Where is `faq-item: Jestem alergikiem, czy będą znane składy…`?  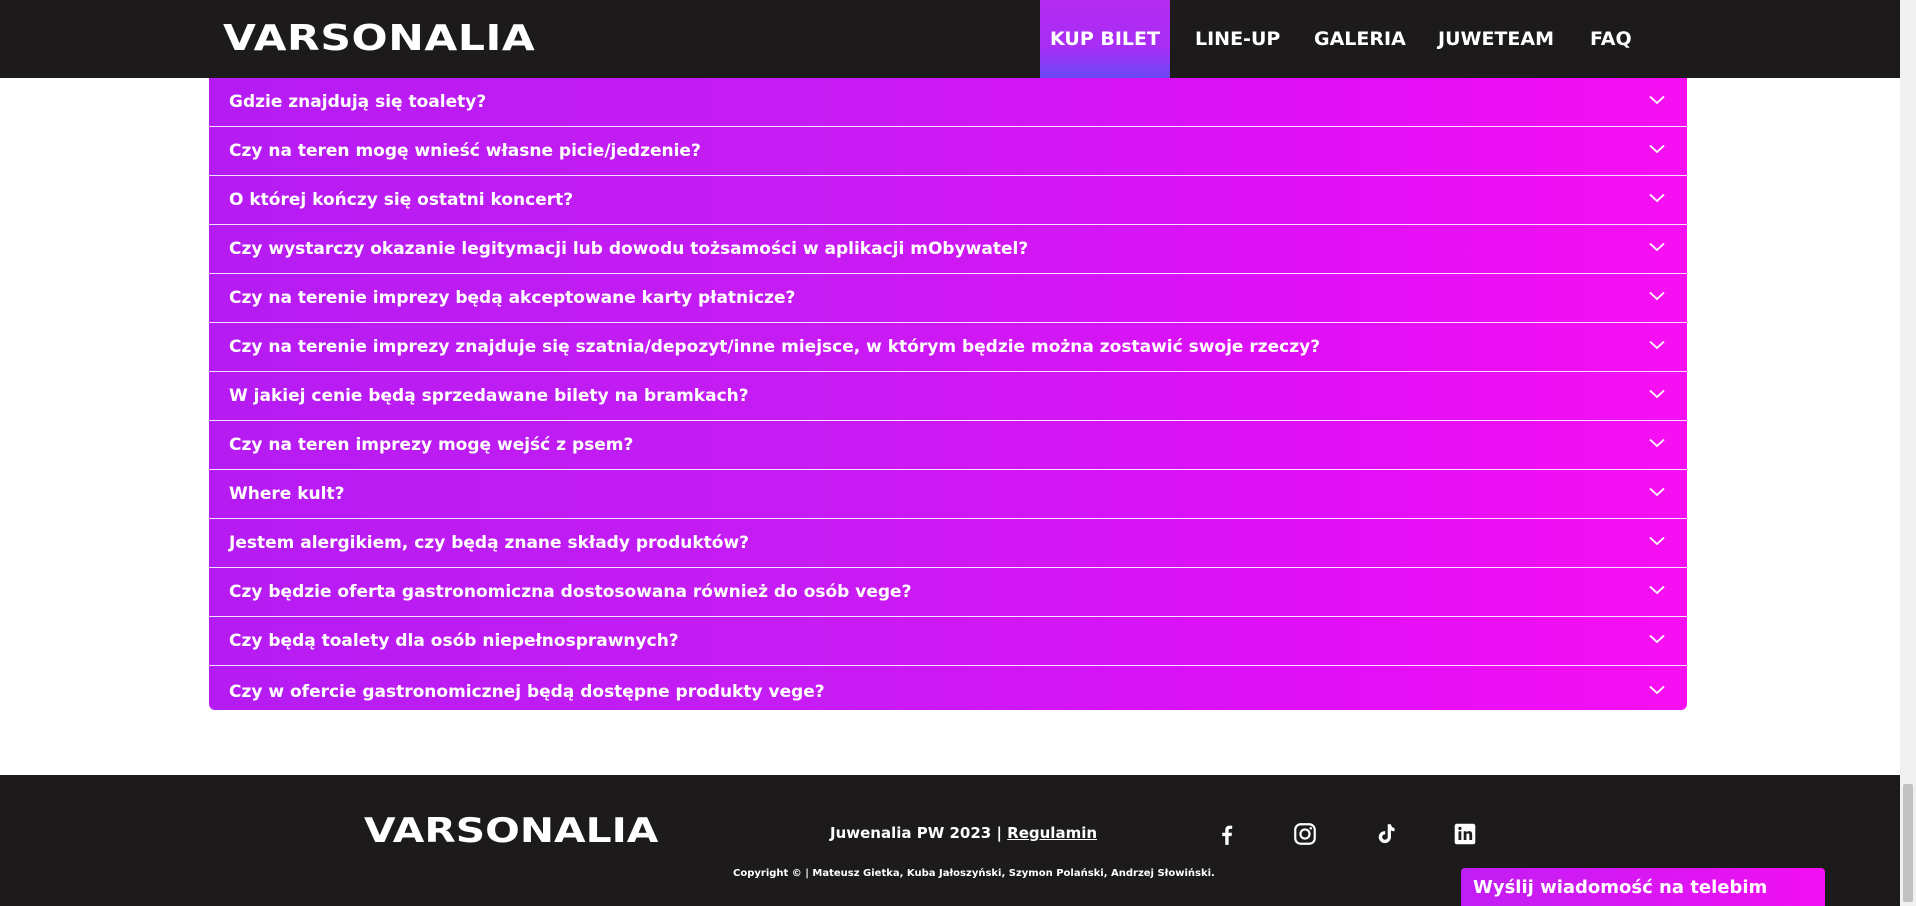 faq-item: Jestem alergikiem, czy będą znane składy… is located at coordinates (948, 543).